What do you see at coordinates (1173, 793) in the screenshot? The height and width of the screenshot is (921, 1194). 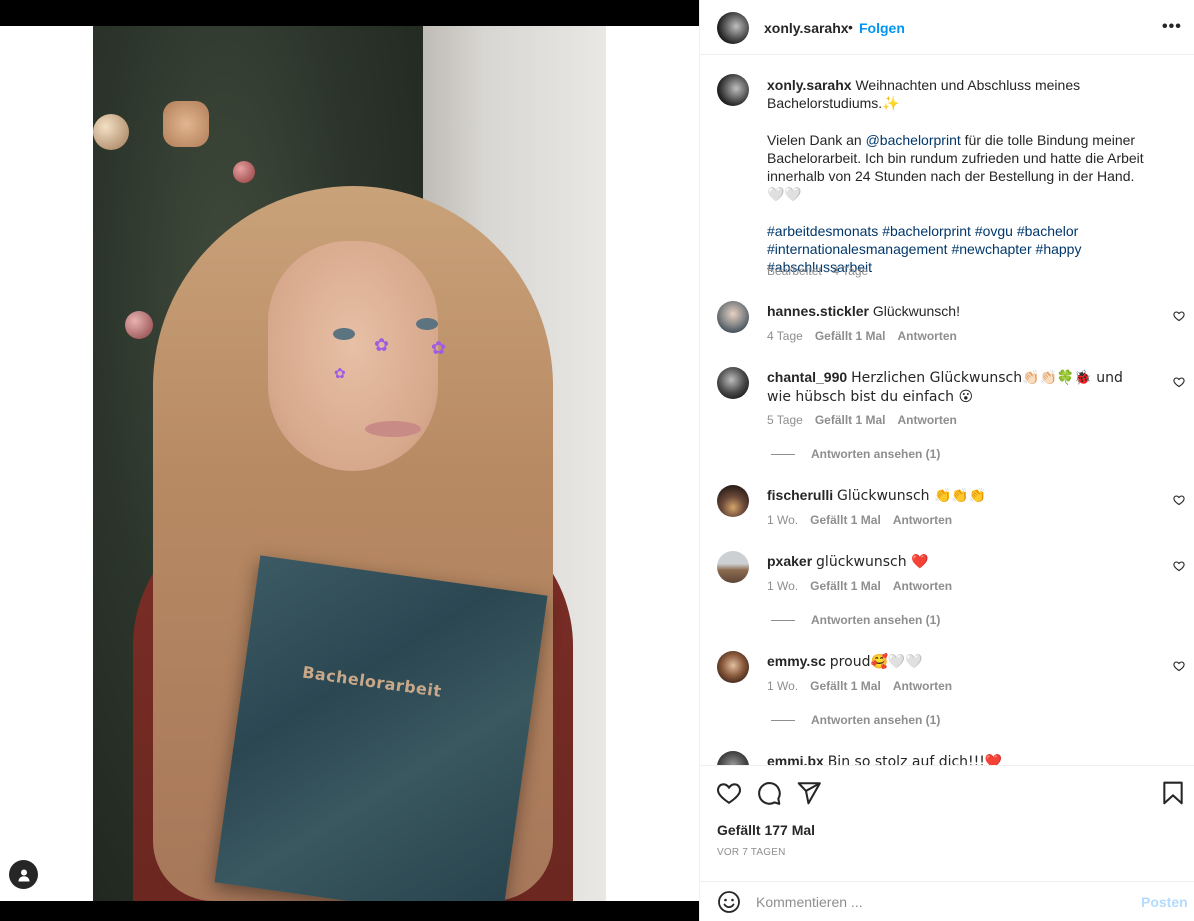 I see `bookmark-icon` at bounding box center [1173, 793].